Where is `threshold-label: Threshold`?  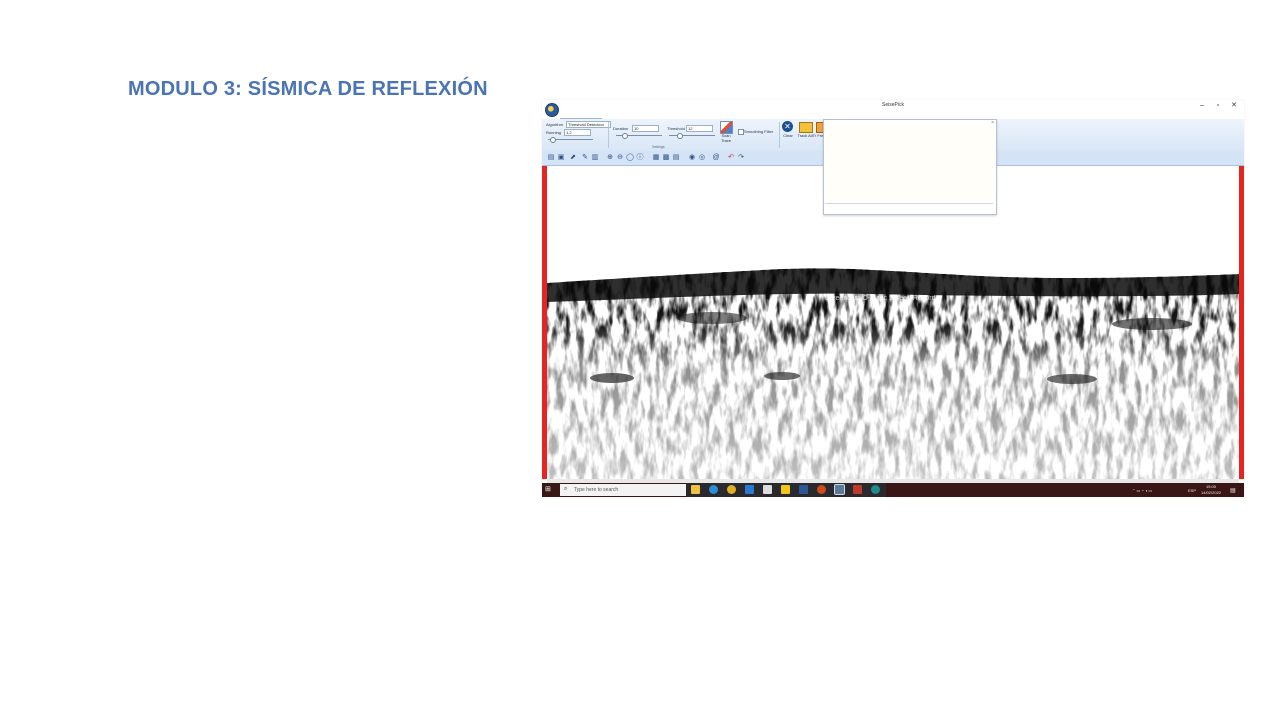 threshold-label: Threshold is located at coordinates (676, 128).